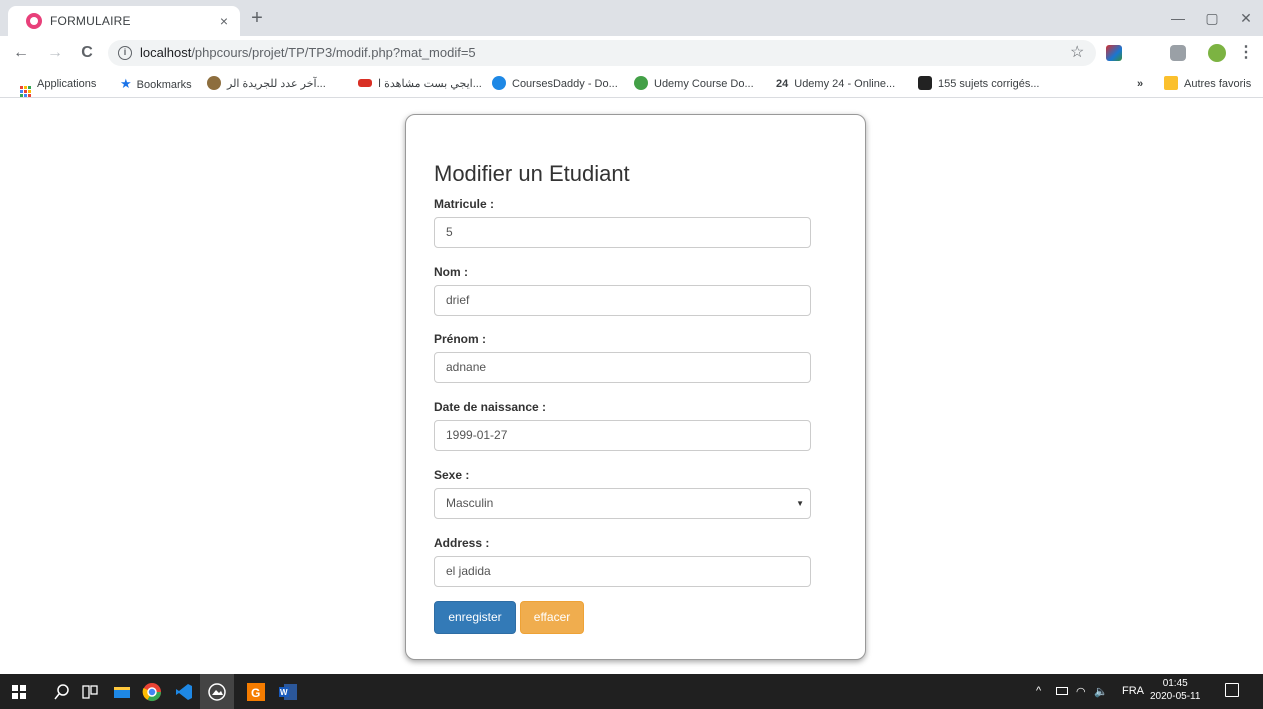  What do you see at coordinates (224, 21) in the screenshot?
I see `tab-close-icon: ×` at bounding box center [224, 21].